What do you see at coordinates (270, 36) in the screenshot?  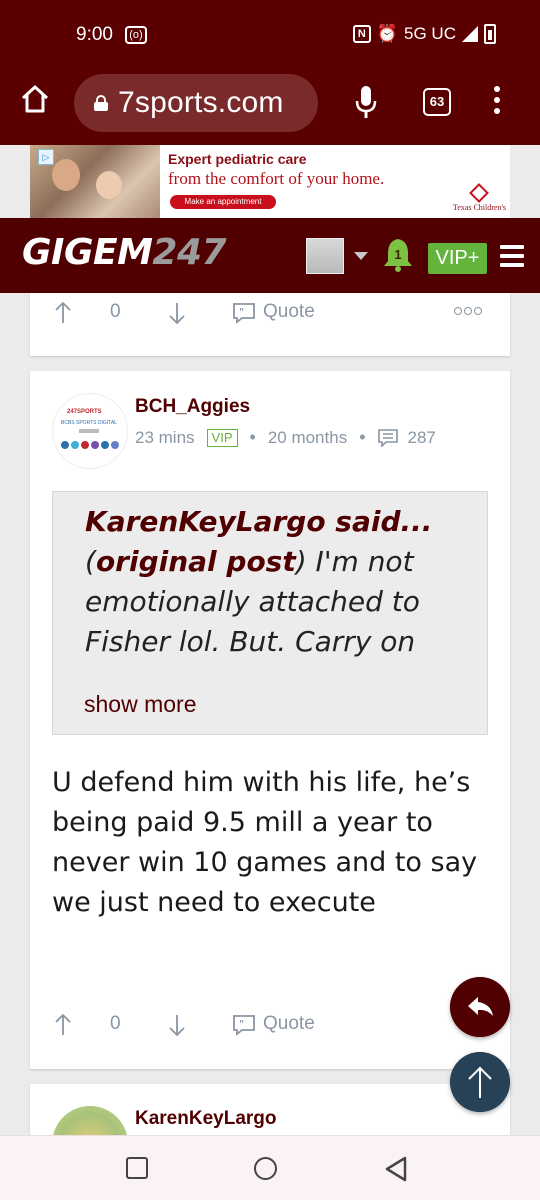 I see `status-bar: 9:00 (o) N ⏰ 5G UC` at bounding box center [270, 36].